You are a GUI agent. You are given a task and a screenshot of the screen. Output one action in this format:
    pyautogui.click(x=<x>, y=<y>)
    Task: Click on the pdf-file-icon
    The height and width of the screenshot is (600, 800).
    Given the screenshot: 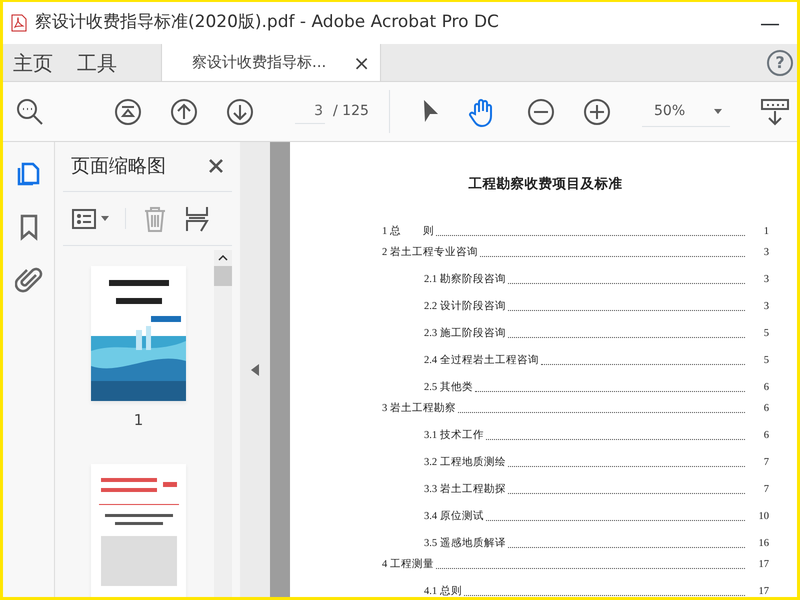 What is the action you would take?
    pyautogui.click(x=19, y=23)
    